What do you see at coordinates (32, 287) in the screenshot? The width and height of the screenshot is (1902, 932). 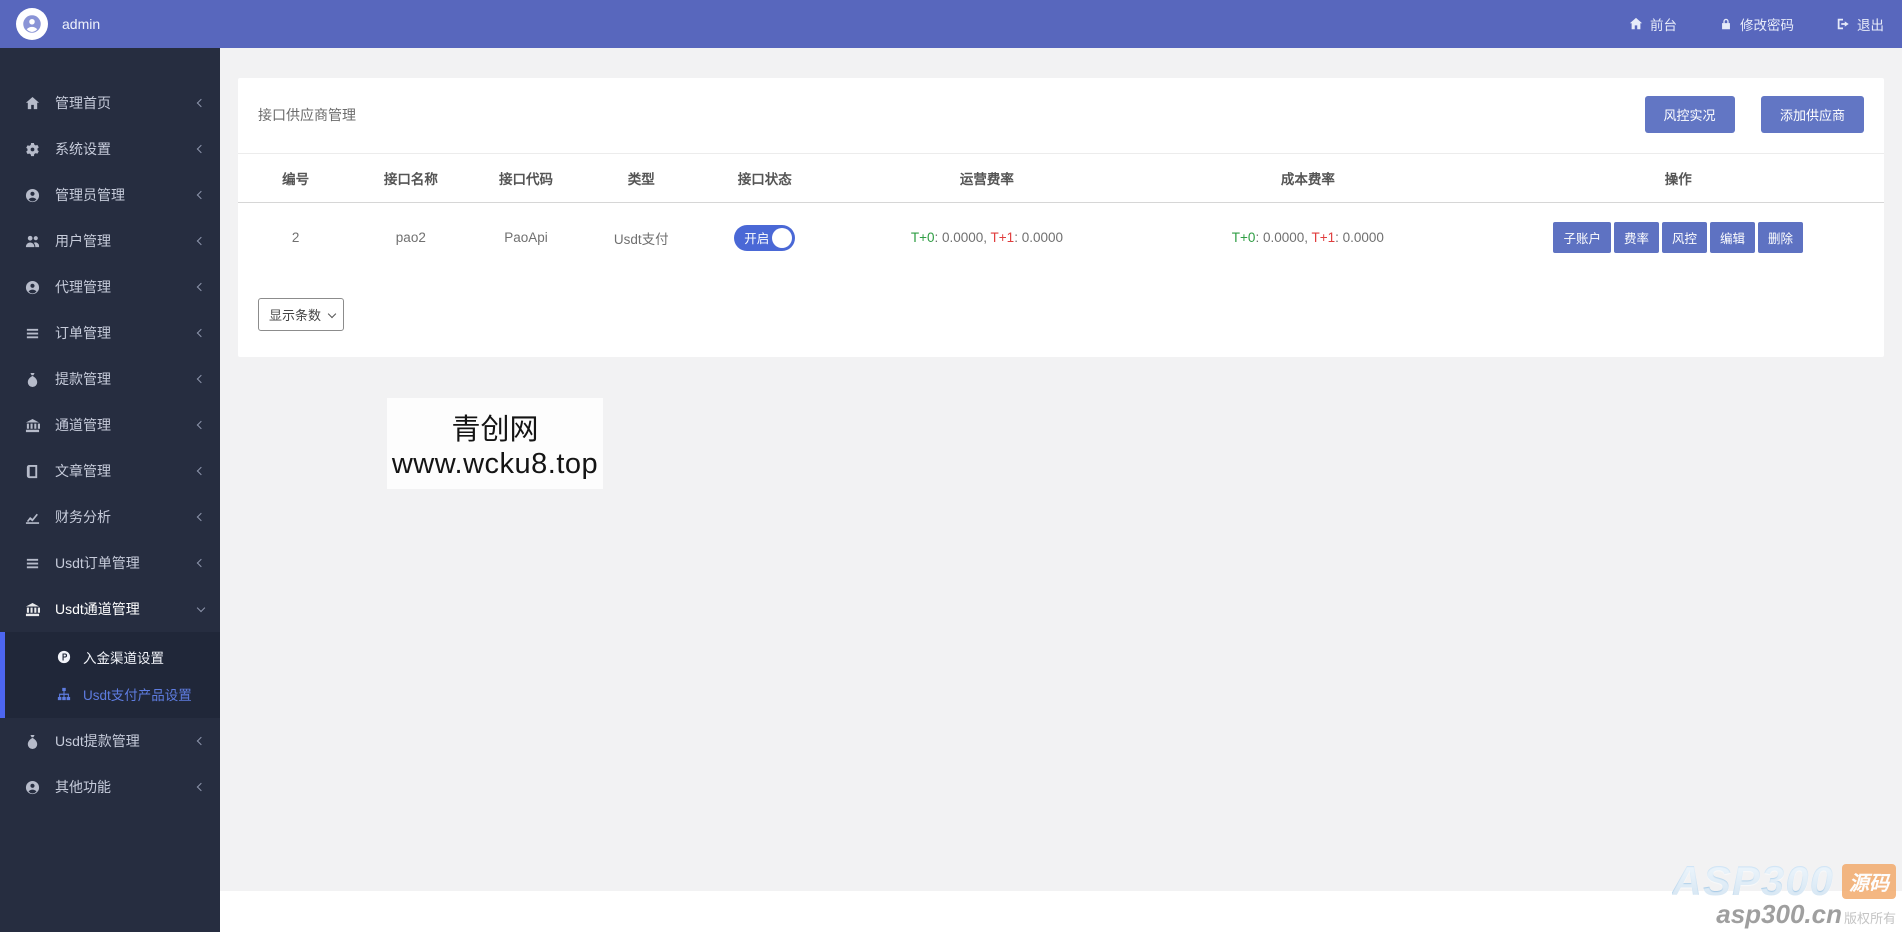 I see `user-circle-icon` at bounding box center [32, 287].